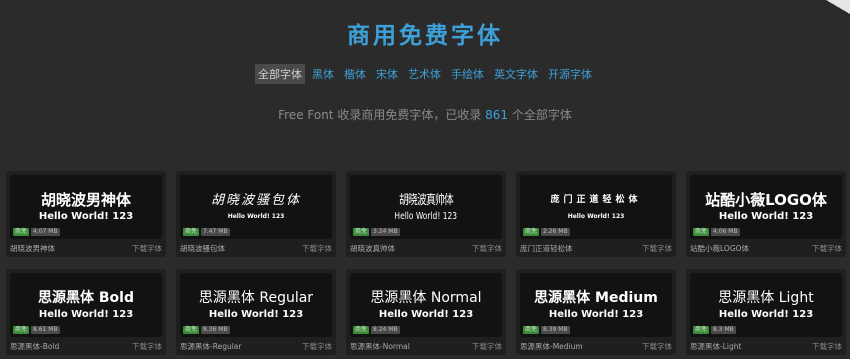 This screenshot has width=850, height=359. Describe the element at coordinates (45, 330) in the screenshot. I see `size-badge: 8.61 MB` at that location.